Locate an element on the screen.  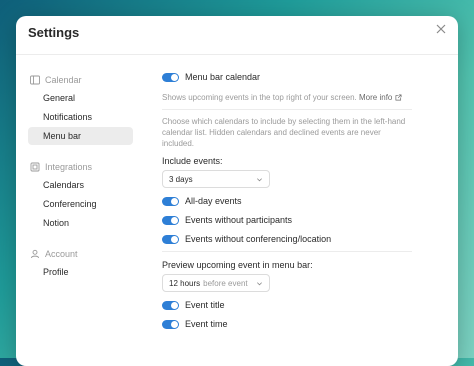
sidebar-item-calendars: Calendars is located at coordinates (80, 185).